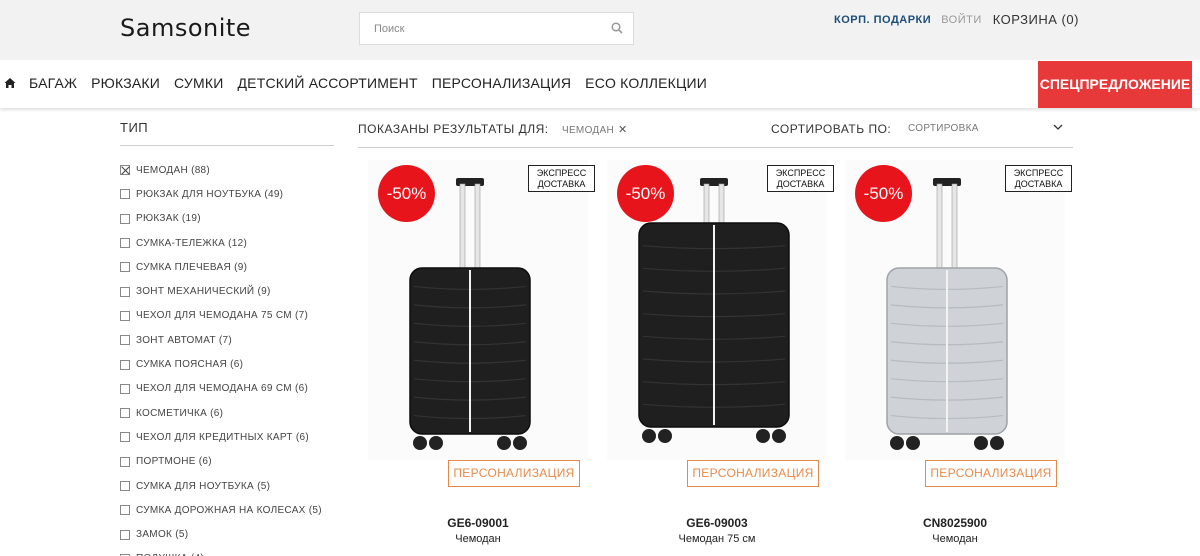 The image size is (1200, 556). I want to click on nav-item: ECO КОЛЛЕКЦИИ, so click(646, 83).